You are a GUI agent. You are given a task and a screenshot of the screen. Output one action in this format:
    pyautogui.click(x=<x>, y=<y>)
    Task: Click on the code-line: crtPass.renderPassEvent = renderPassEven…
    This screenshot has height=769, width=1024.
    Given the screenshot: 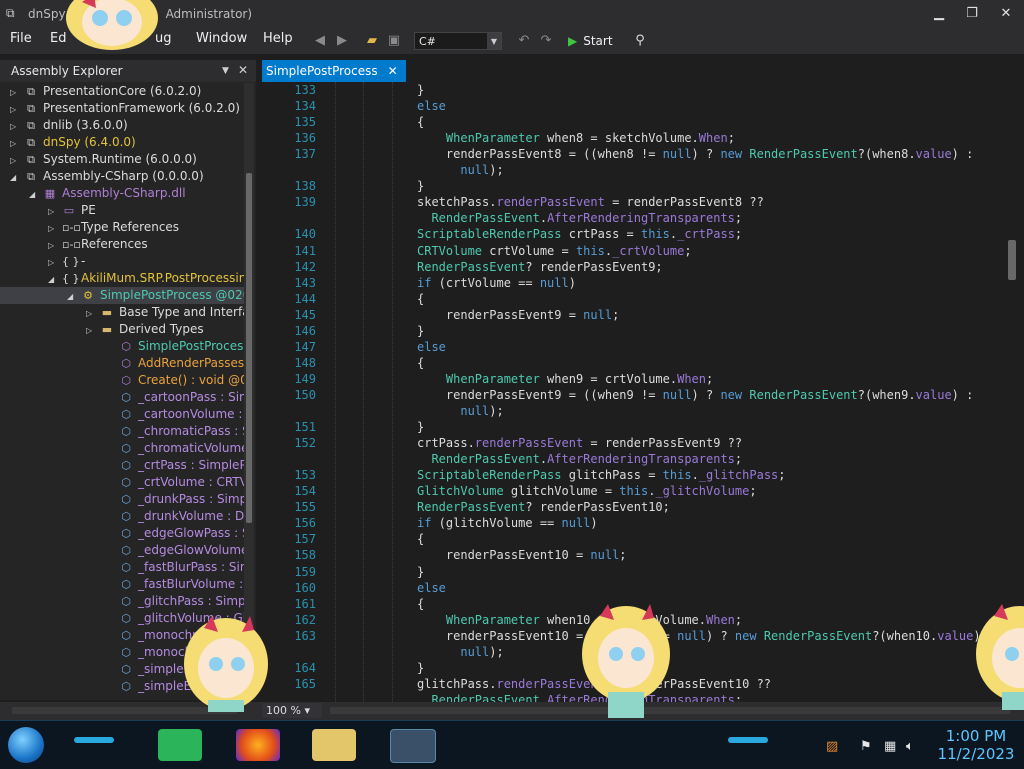 What is the action you would take?
    pyautogui.click(x=579, y=443)
    